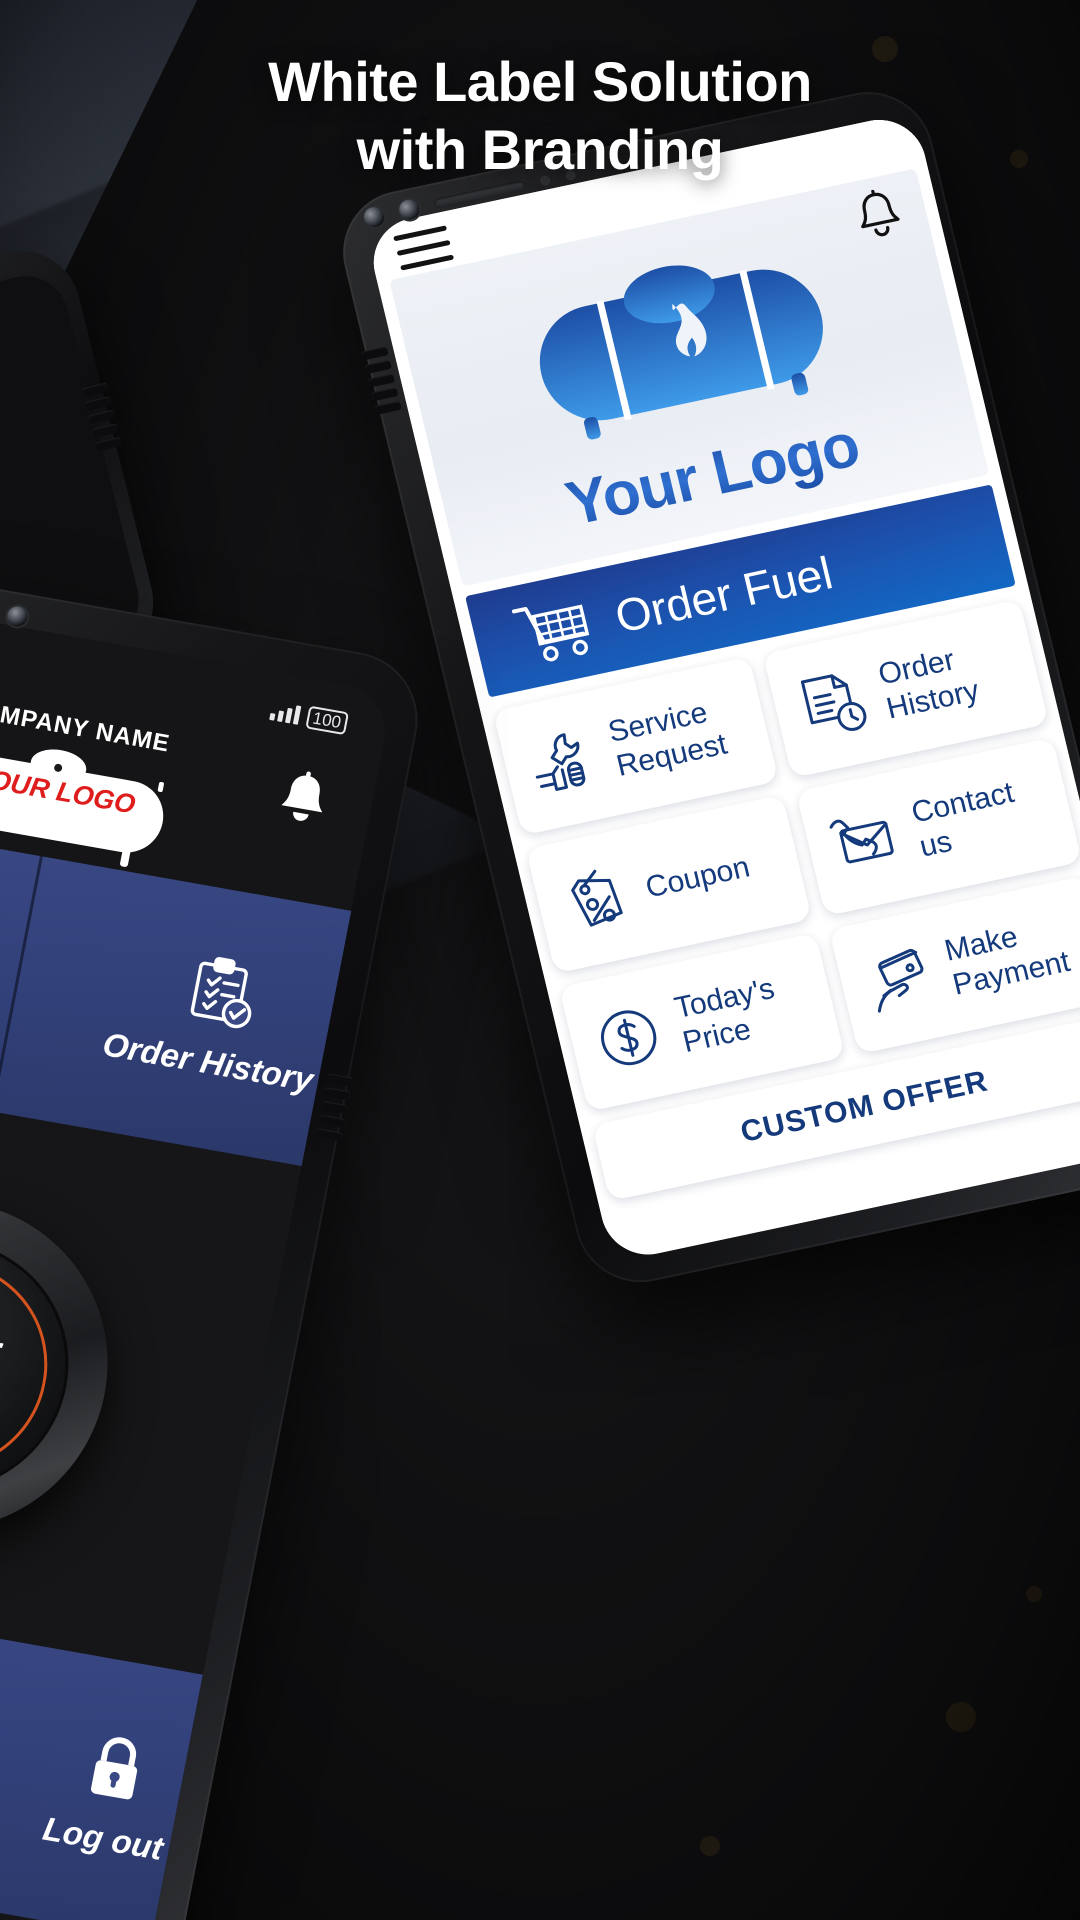 This screenshot has width=1080, height=1920. What do you see at coordinates (865, 842) in the screenshot?
I see `envelope-phone-icon` at bounding box center [865, 842].